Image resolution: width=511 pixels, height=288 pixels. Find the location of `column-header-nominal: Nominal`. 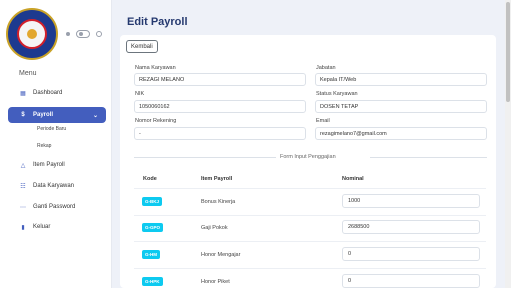

column-header-nominal: Nominal is located at coordinates (353, 179).